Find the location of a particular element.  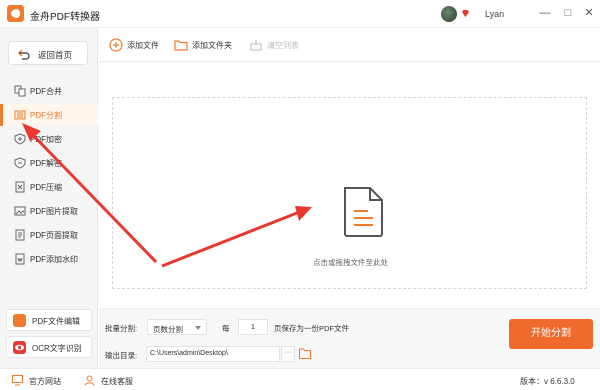

split-mode-select: 页数分割 is located at coordinates (177, 327).